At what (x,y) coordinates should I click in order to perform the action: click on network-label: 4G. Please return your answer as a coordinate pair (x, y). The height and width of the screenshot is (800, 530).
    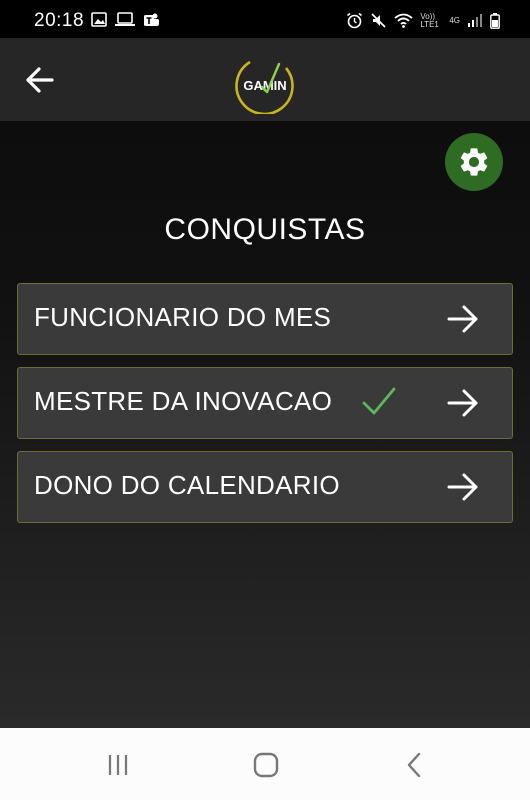
    Looking at the image, I should click on (454, 20).